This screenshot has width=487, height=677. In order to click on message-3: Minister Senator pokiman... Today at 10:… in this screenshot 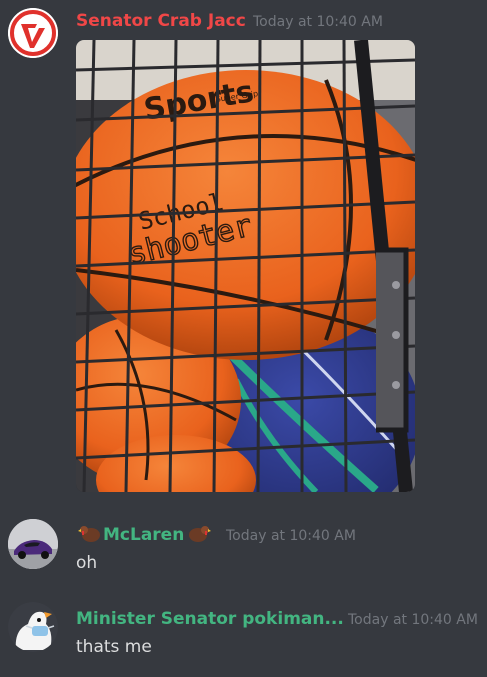, I will do `click(243, 633)`.